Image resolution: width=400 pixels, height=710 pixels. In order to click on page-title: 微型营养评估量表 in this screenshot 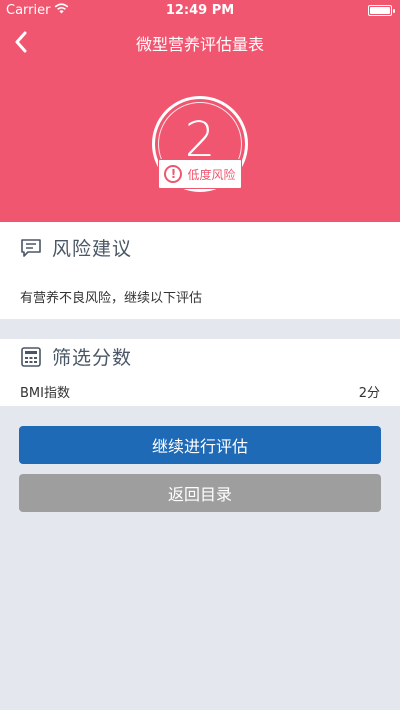, I will do `click(199, 44)`.